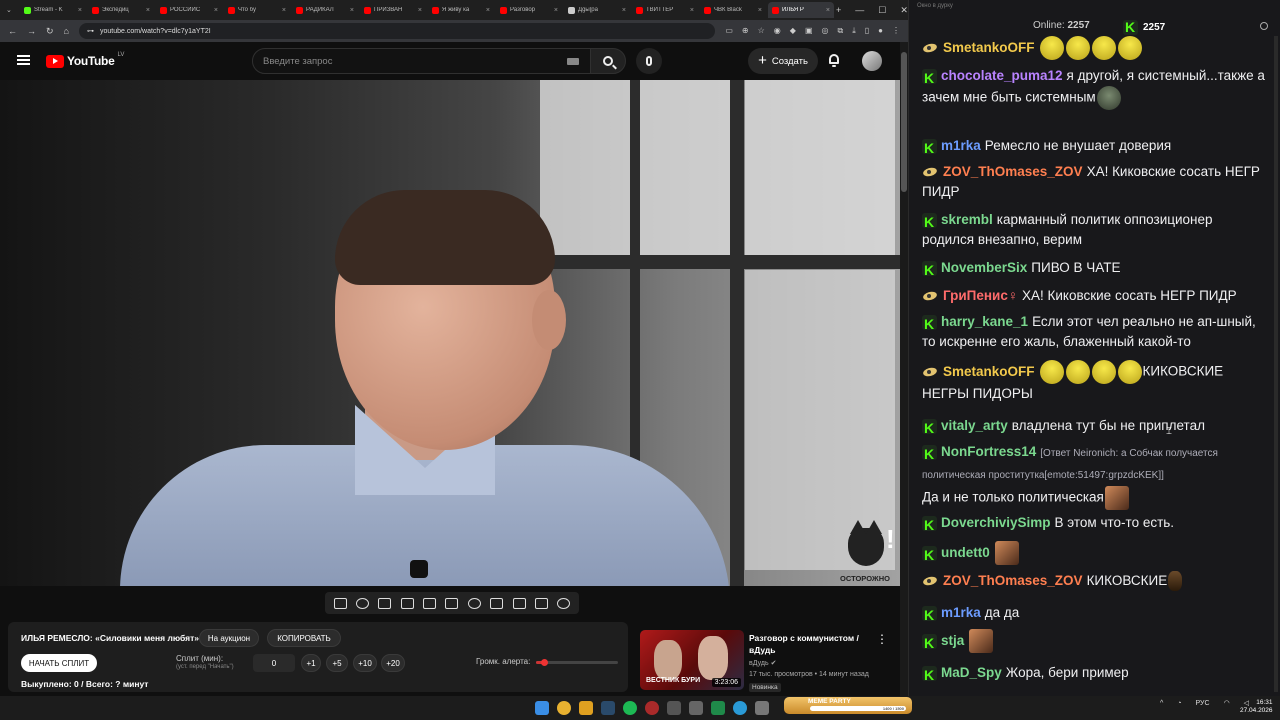  I want to click on split-increment-button: +1, so click(311, 663).